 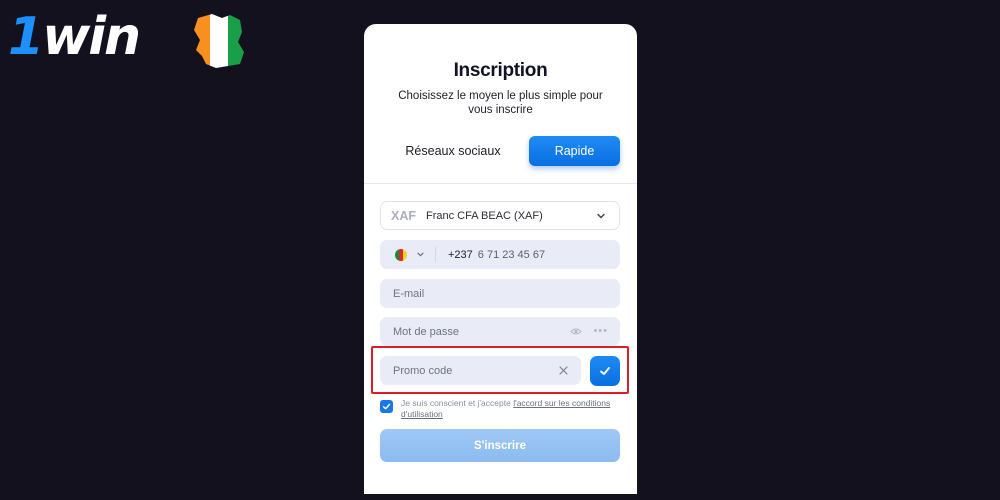 I want to click on more-dots-icon: •••, so click(x=600, y=331).